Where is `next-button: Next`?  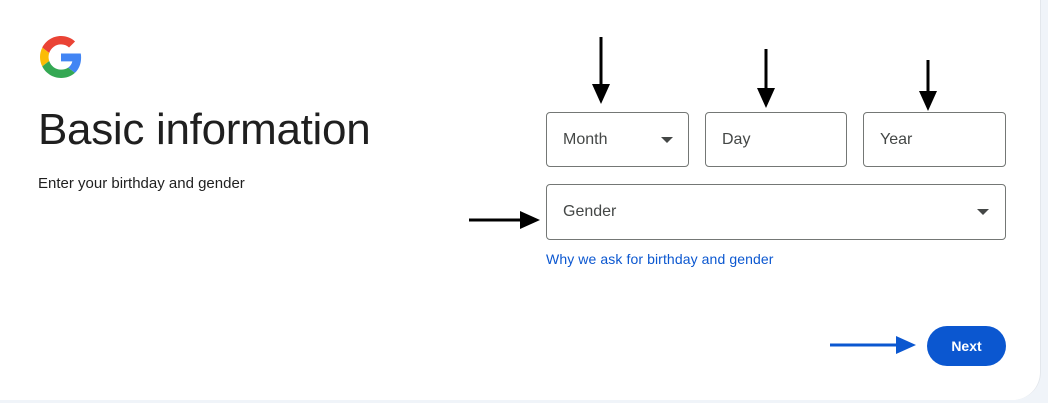 next-button: Next is located at coordinates (966, 346).